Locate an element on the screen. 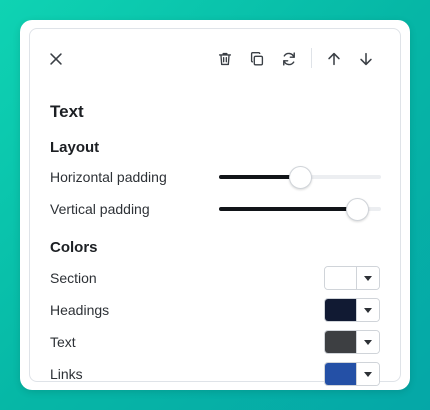  text-color-label: Text is located at coordinates (63, 342).